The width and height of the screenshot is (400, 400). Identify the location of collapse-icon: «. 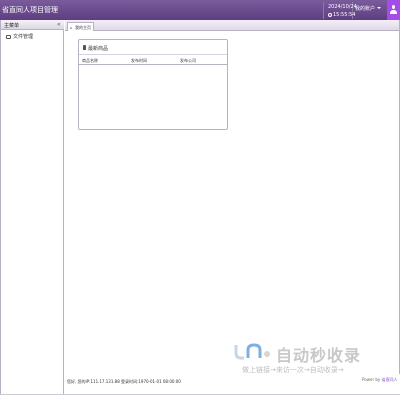
(59, 24).